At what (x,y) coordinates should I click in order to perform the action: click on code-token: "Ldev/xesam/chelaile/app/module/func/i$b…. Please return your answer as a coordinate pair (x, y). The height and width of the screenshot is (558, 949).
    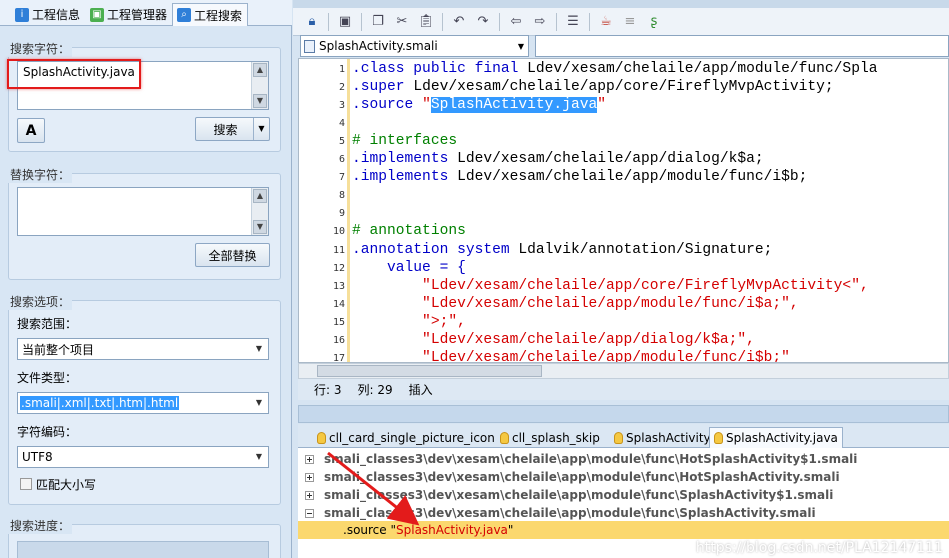
    Looking at the image, I should click on (571, 356).